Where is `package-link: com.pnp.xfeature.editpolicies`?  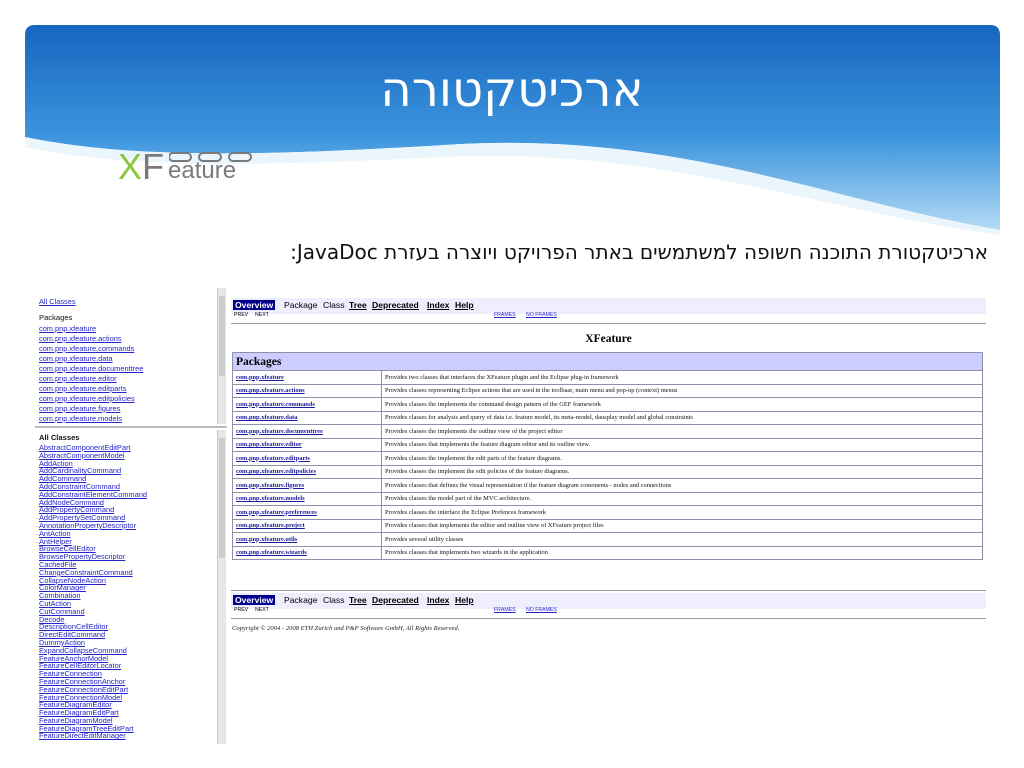
package-link: com.pnp.xfeature.editpolicies is located at coordinates (133, 399).